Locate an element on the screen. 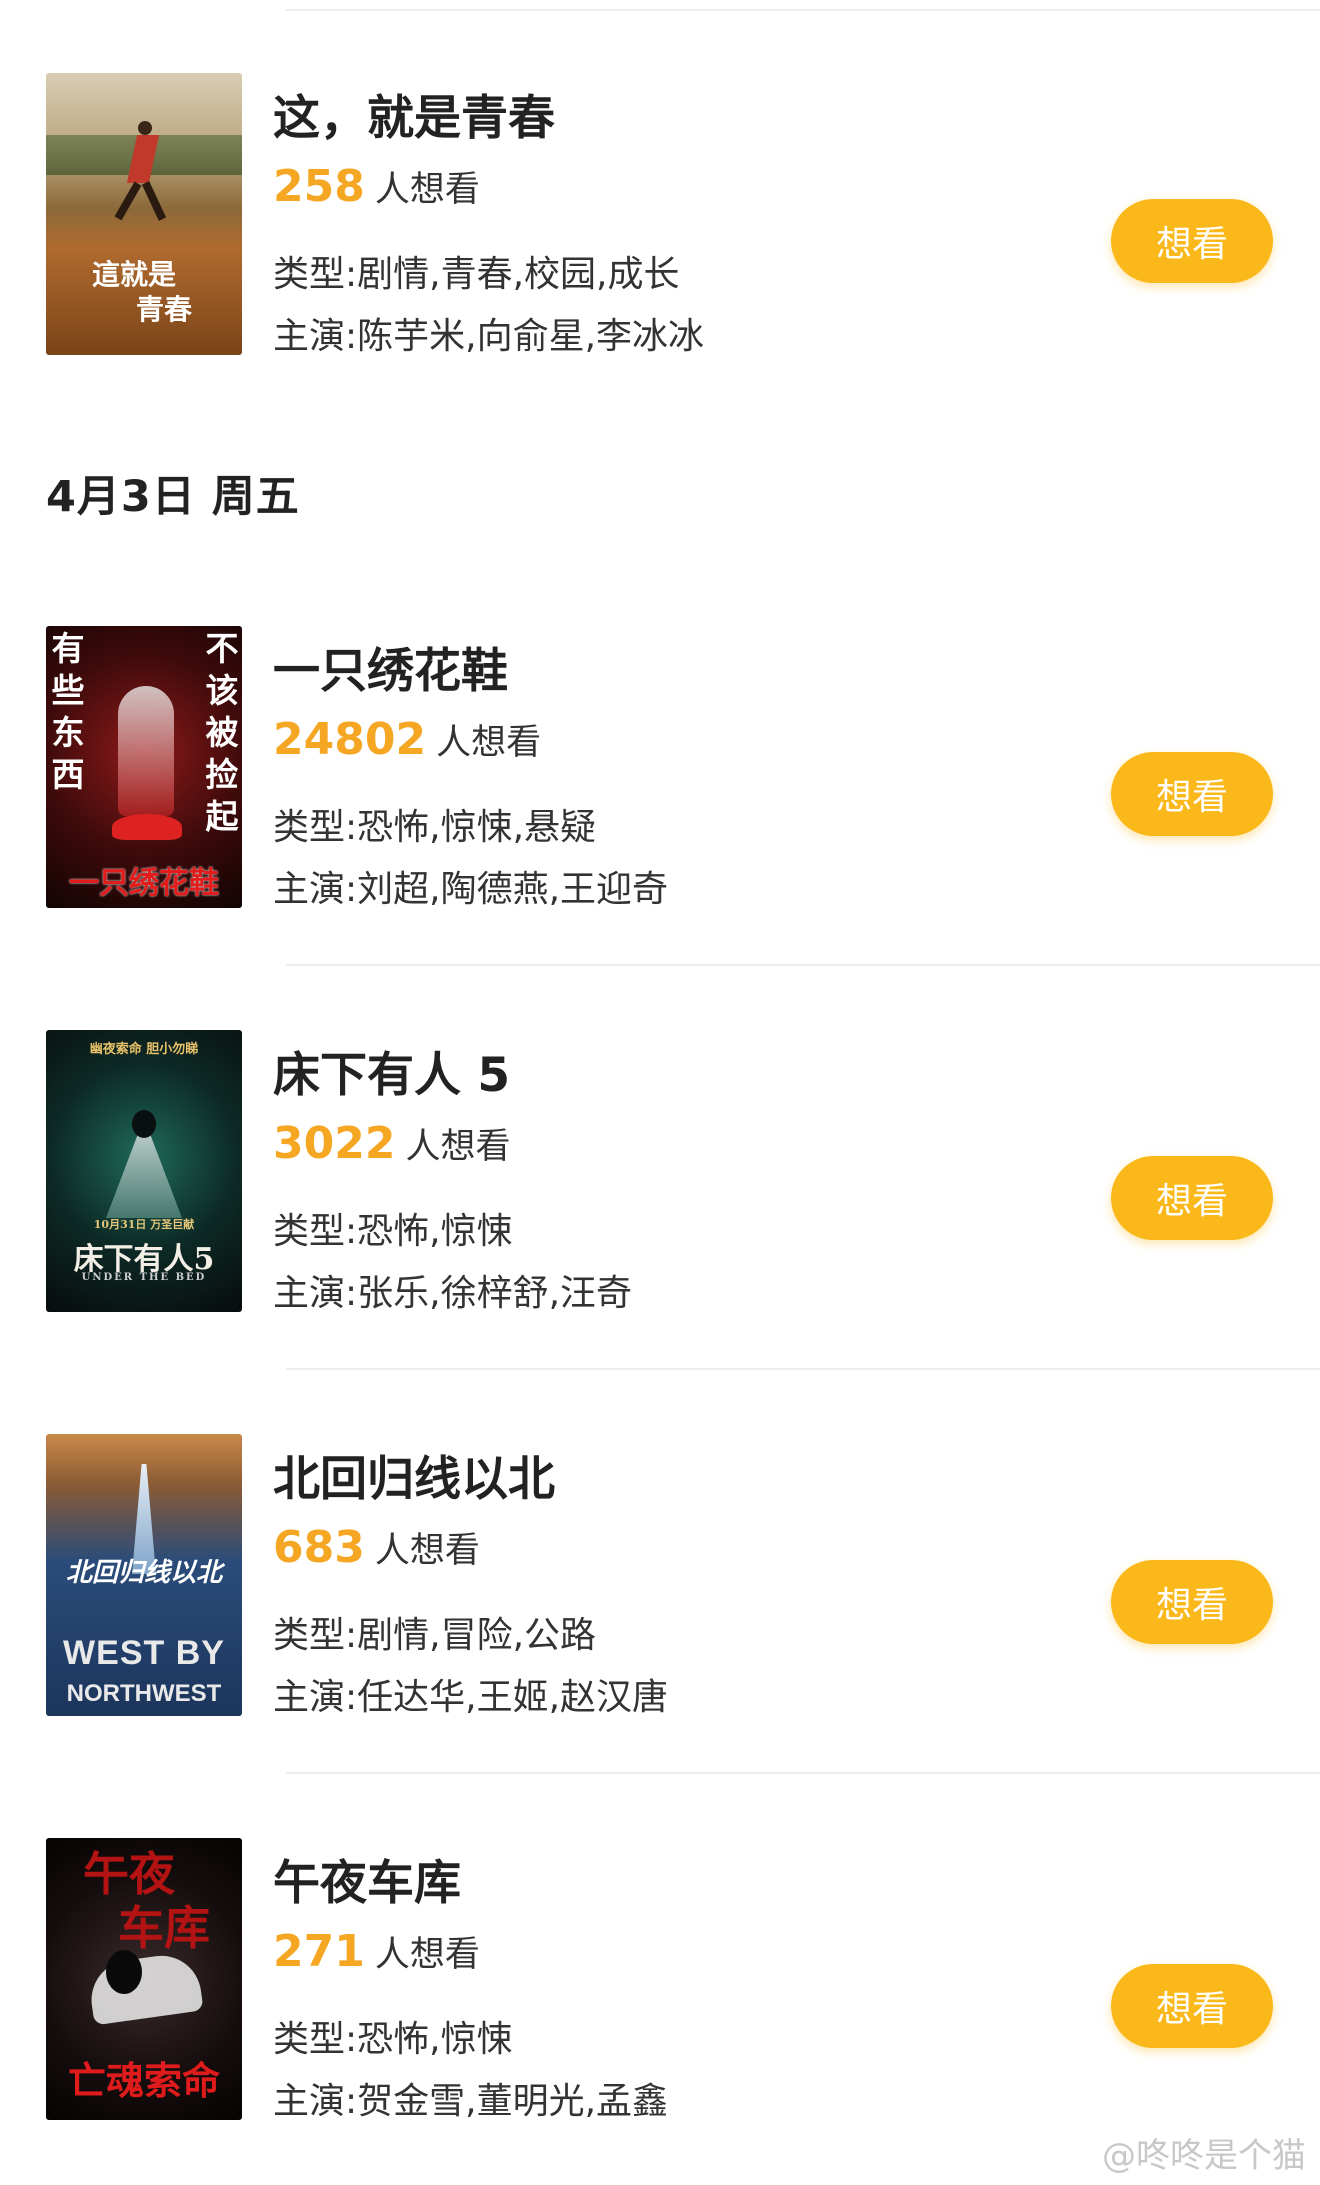 The width and height of the screenshot is (1320, 2185). poster-text: 有些东西 is located at coordinates (68, 711).